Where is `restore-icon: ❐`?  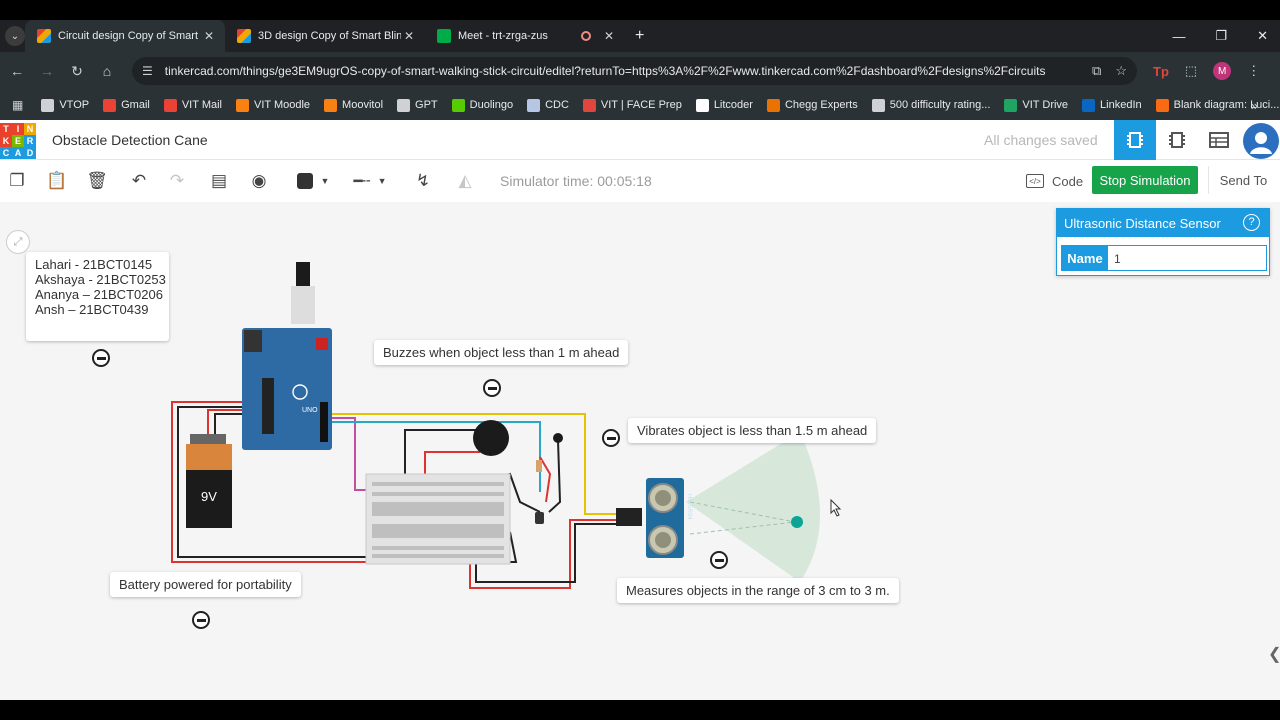
restore-icon: ❐ is located at coordinates (1221, 36).